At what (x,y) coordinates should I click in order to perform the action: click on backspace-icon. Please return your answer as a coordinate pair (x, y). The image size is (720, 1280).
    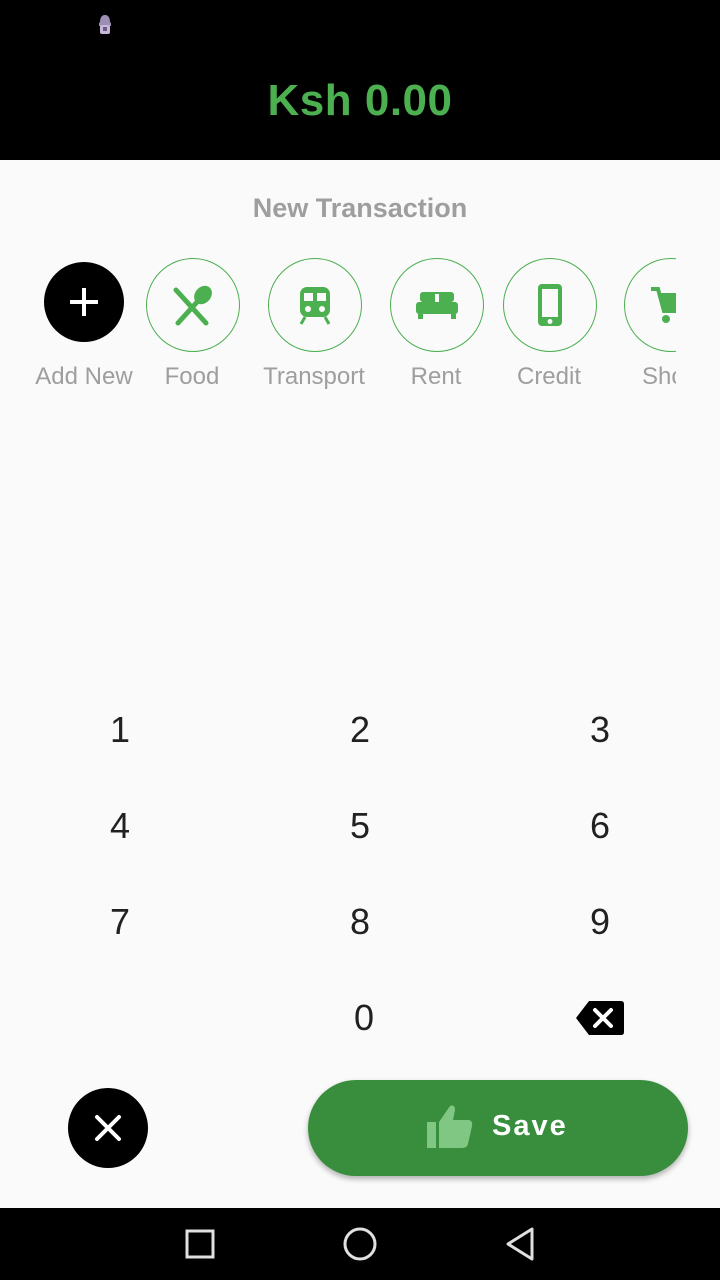
    Looking at the image, I should click on (600, 1018).